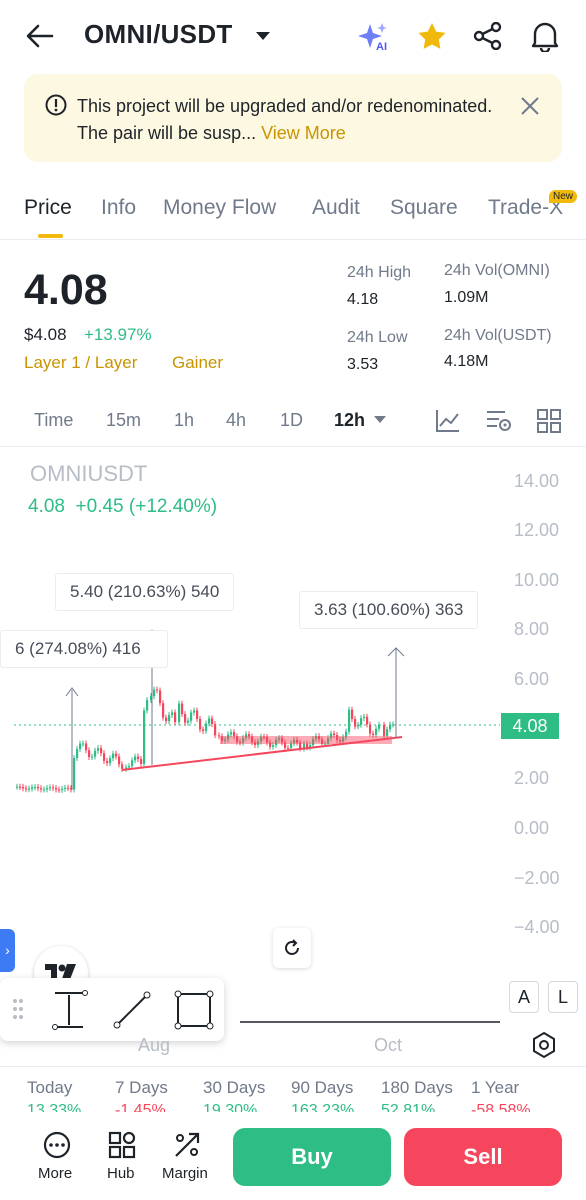 Image resolution: width=586 pixels, height=1200 pixels. What do you see at coordinates (18, 1009) in the screenshot?
I see `drag-handle-icon` at bounding box center [18, 1009].